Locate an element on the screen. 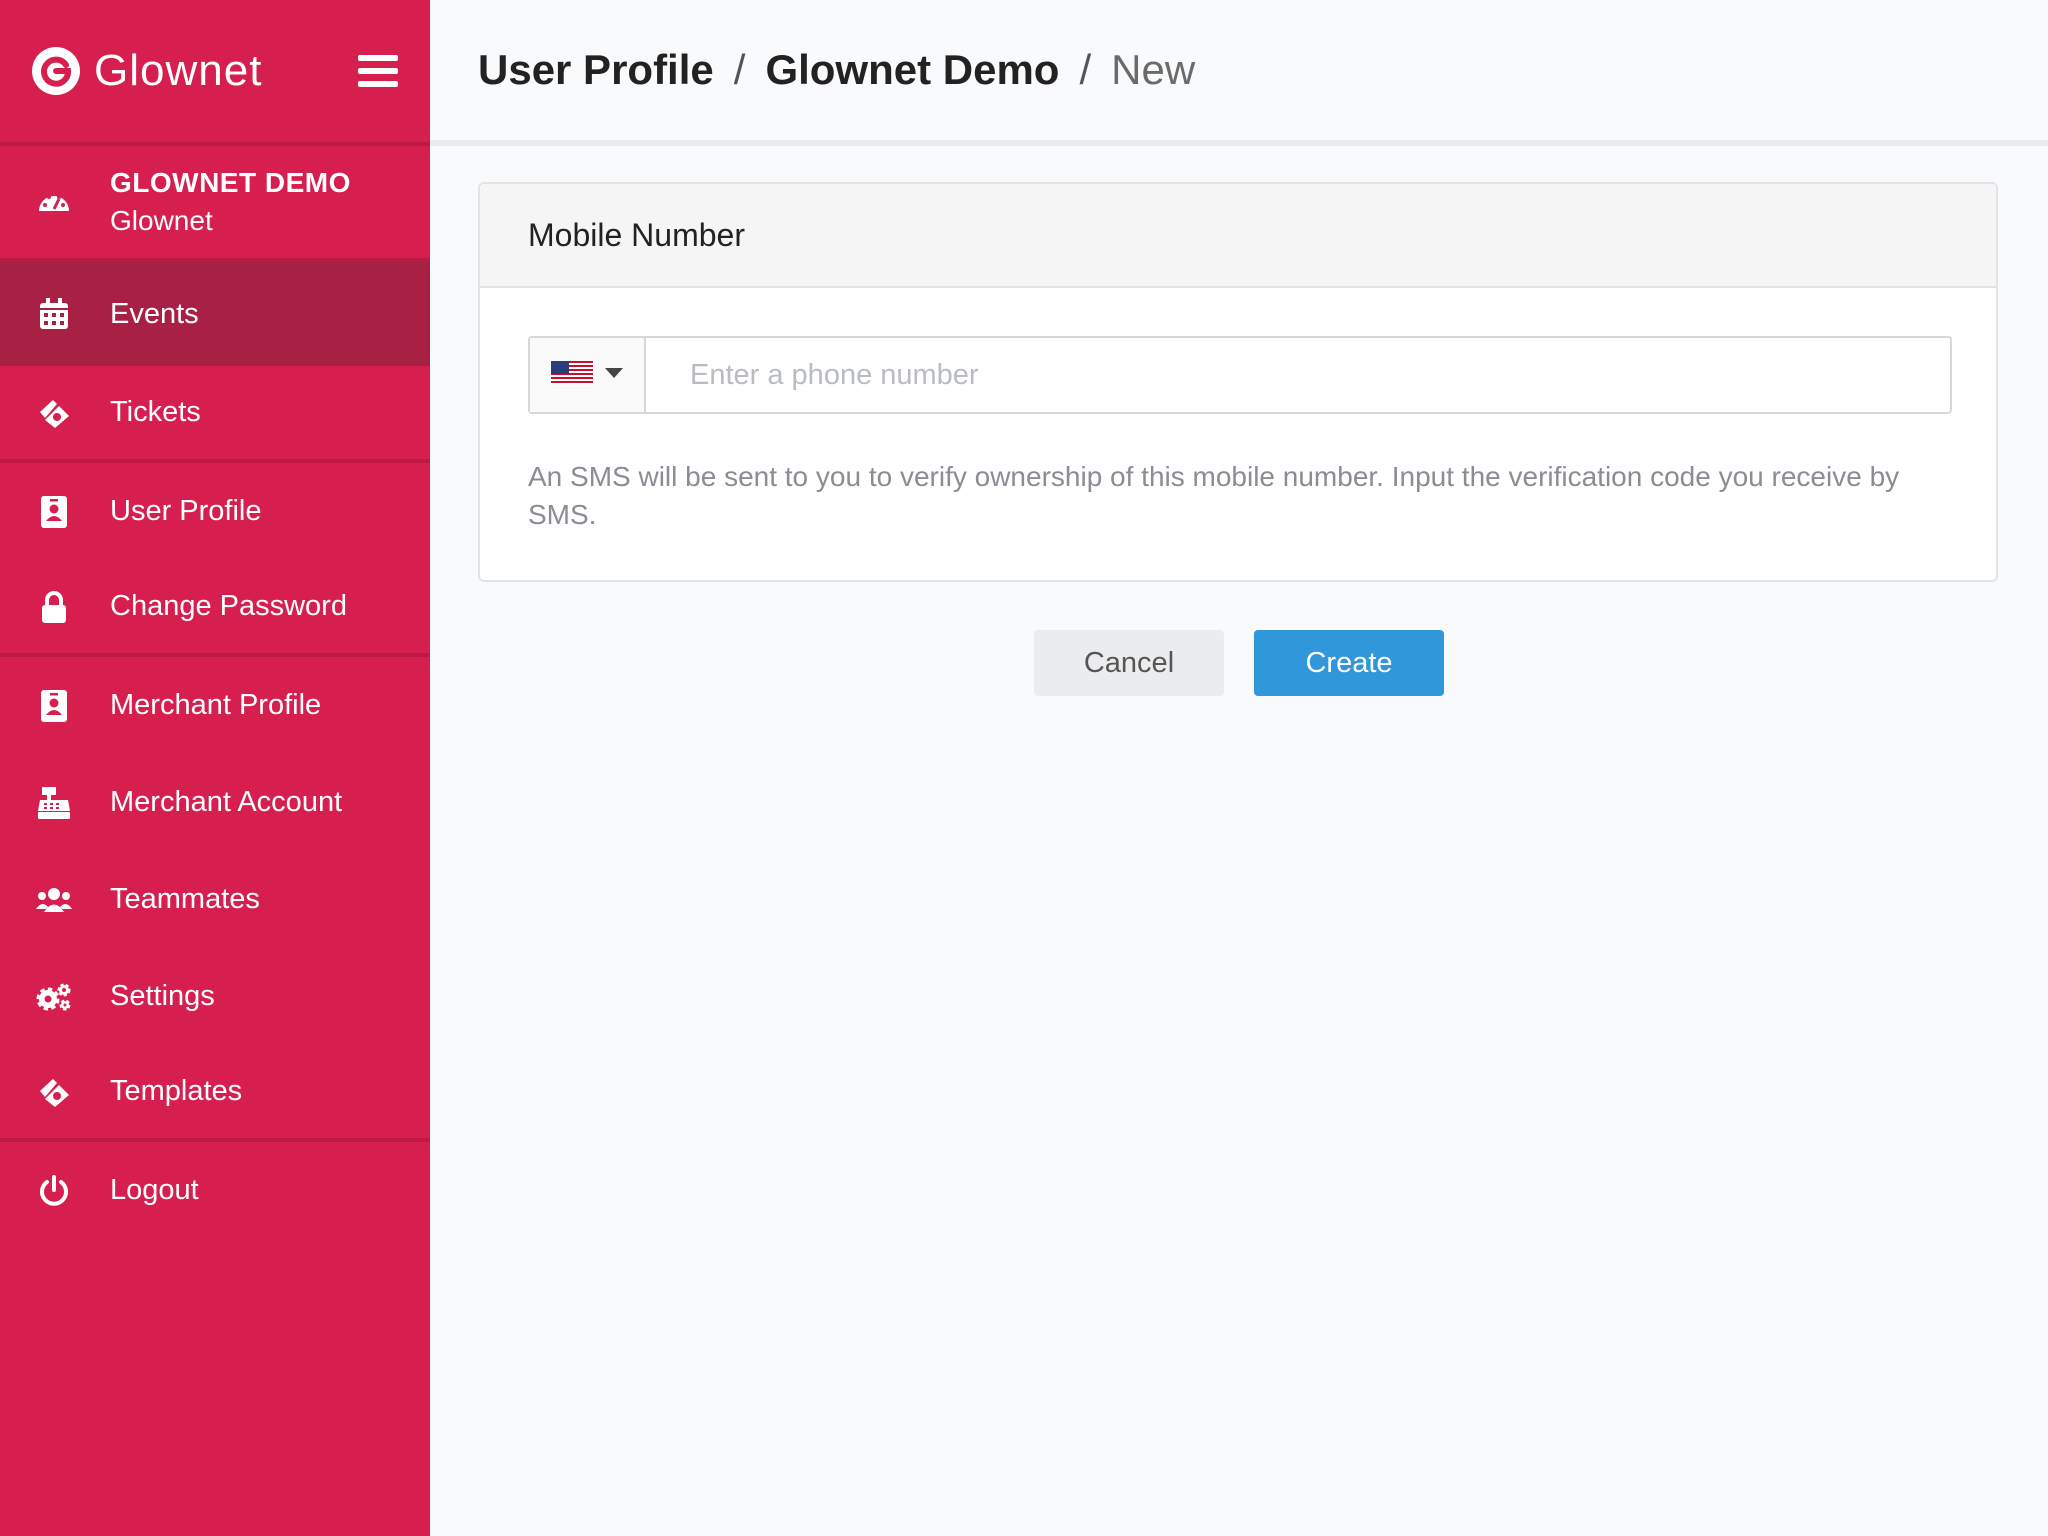  country-selector is located at coordinates (588, 375).